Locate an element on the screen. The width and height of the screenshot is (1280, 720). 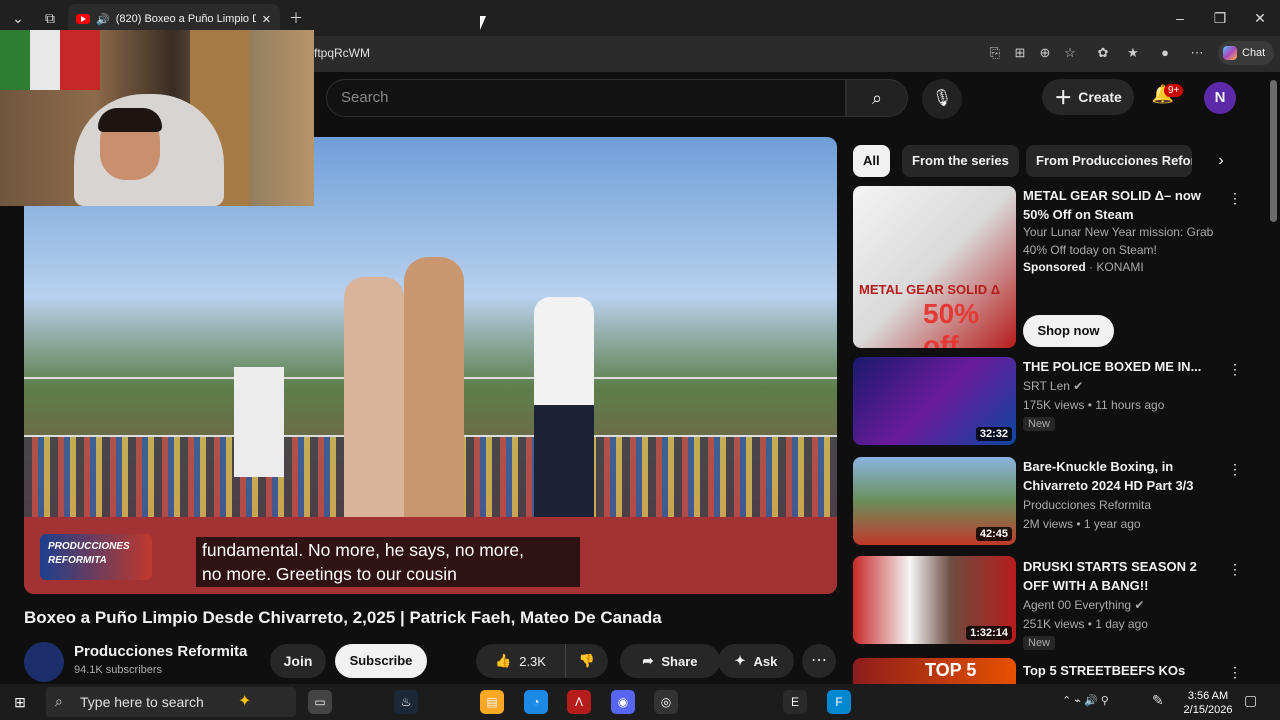
tab-close-icon: ✕ is located at coordinates (266, 19).